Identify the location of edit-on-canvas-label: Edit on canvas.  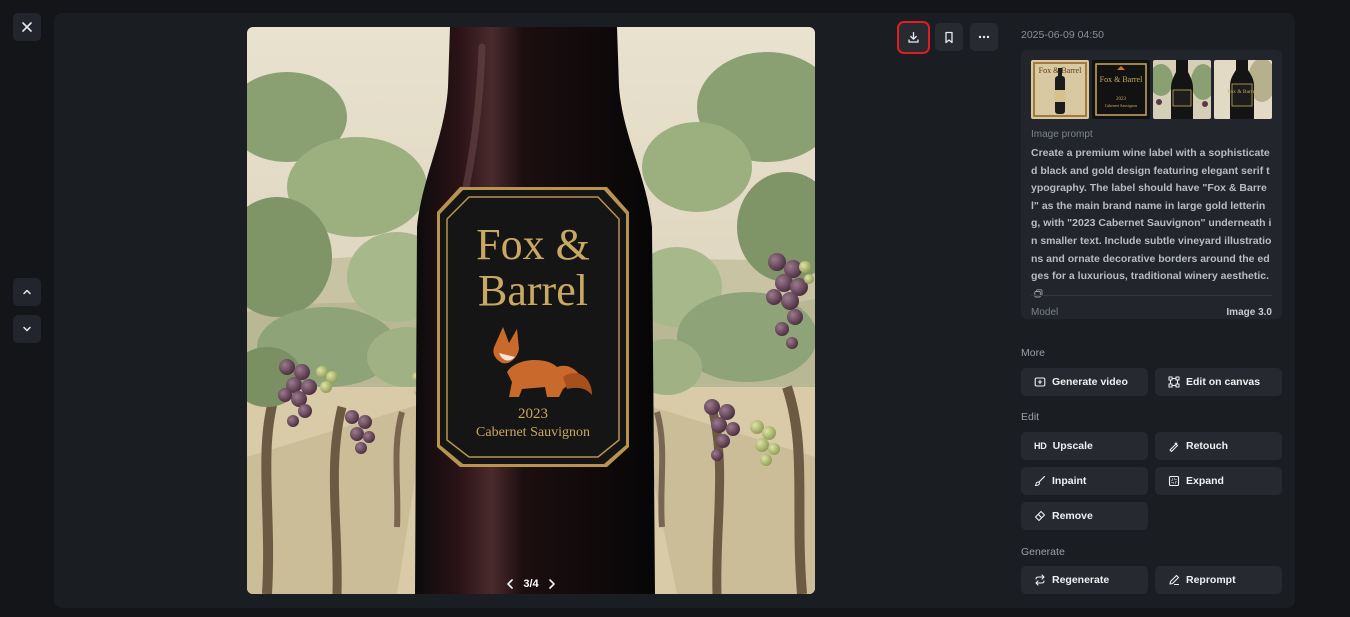
(1223, 382).